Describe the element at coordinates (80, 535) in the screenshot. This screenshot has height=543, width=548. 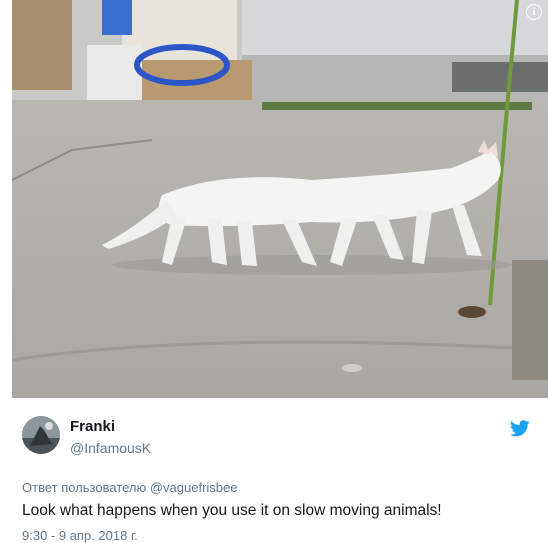
I see `tweet-timestamp: 9:30 - 9 апр. 2018 г.` at that location.